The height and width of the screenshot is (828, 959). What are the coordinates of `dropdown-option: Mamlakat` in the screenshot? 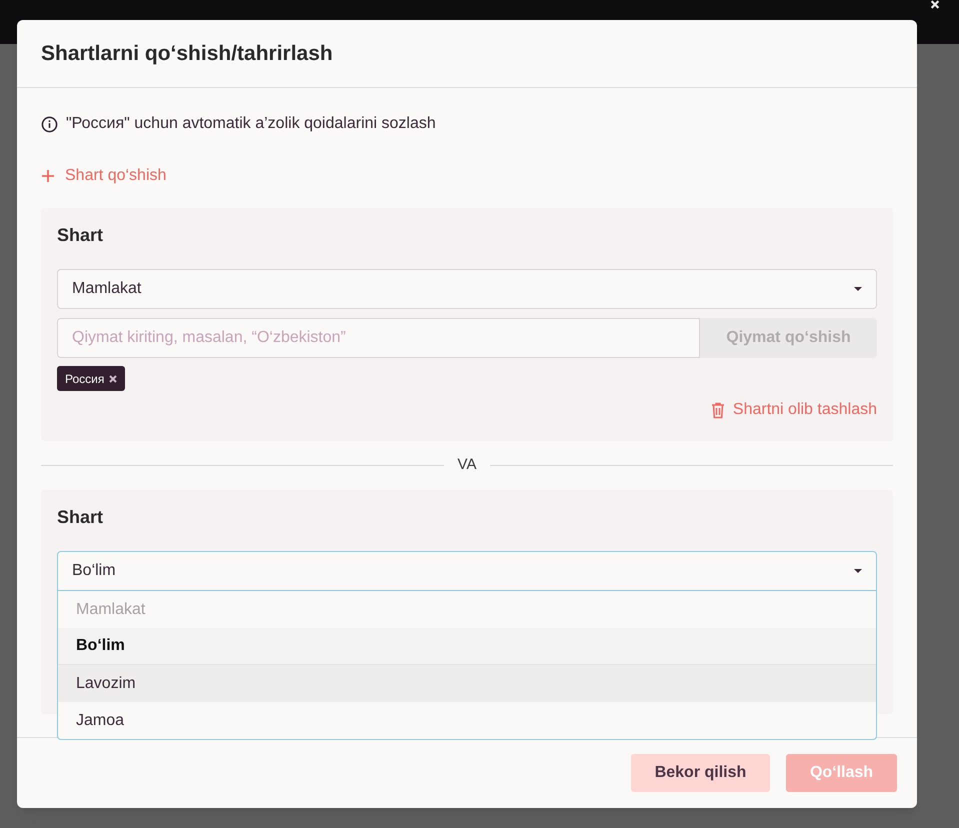 It's located at (467, 609).